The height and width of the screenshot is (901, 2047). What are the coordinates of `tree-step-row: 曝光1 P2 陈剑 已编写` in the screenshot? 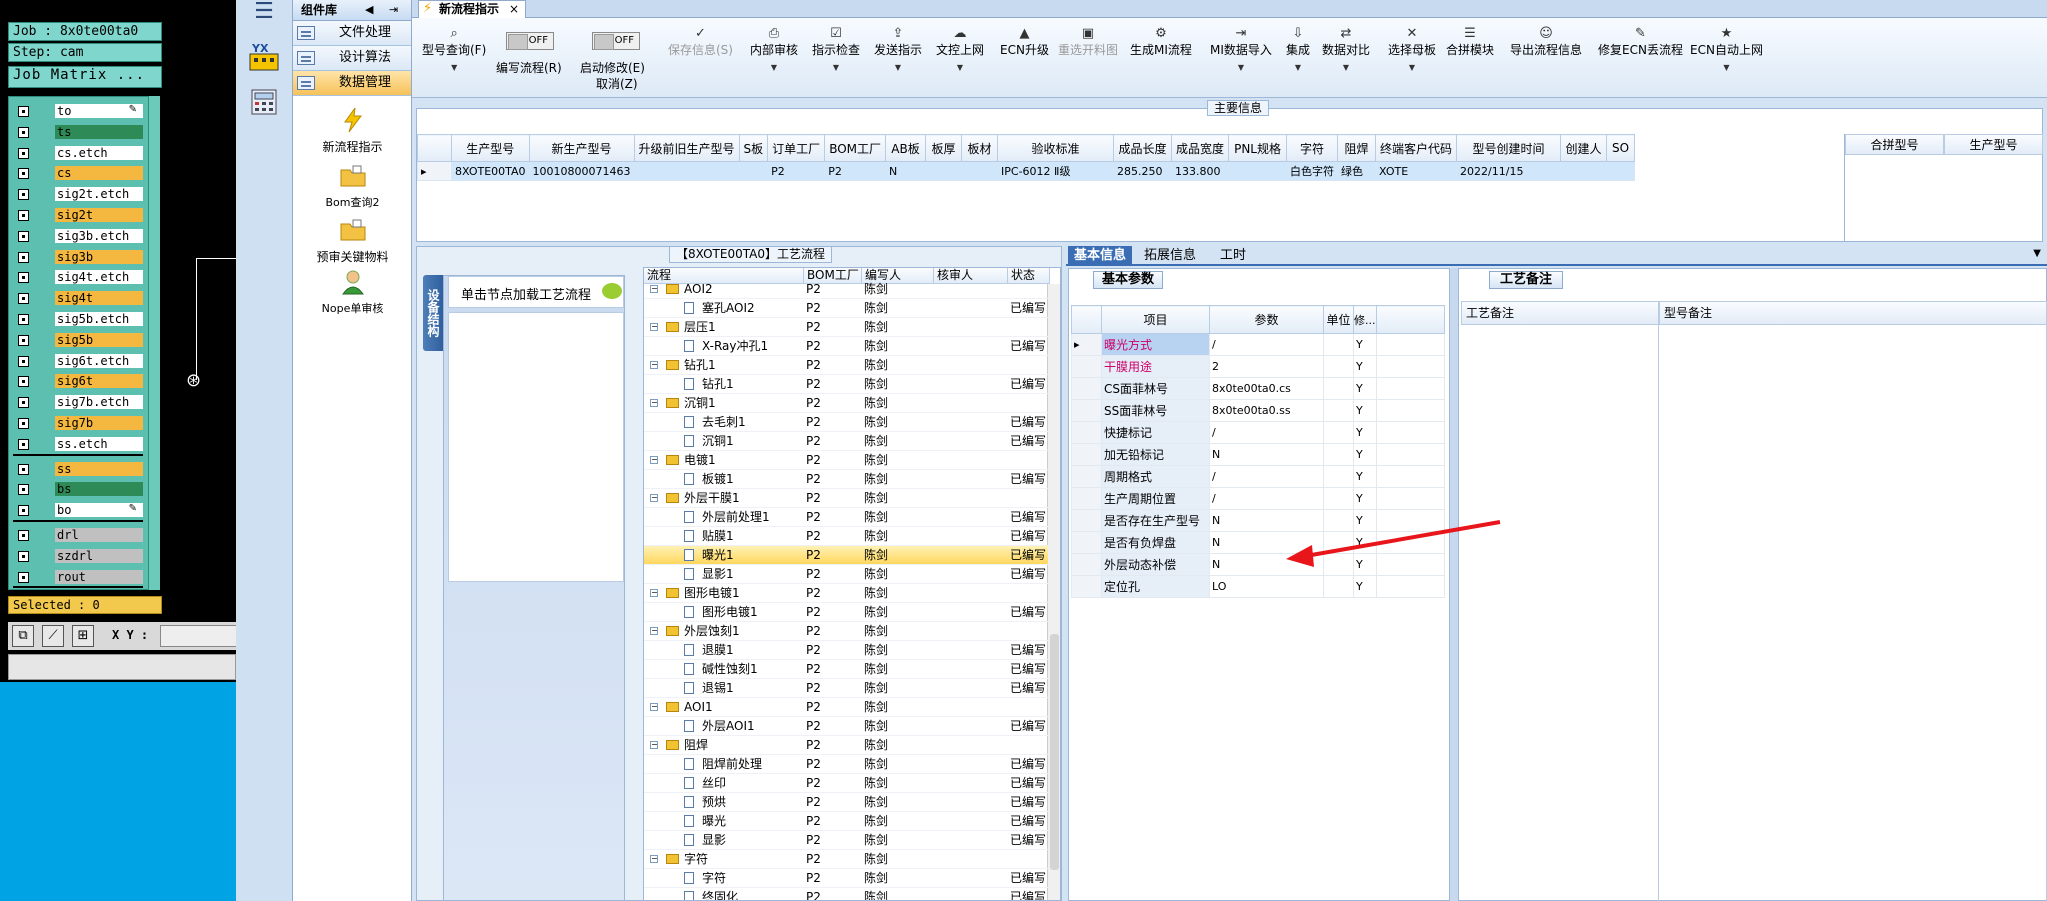 It's located at (846, 555).